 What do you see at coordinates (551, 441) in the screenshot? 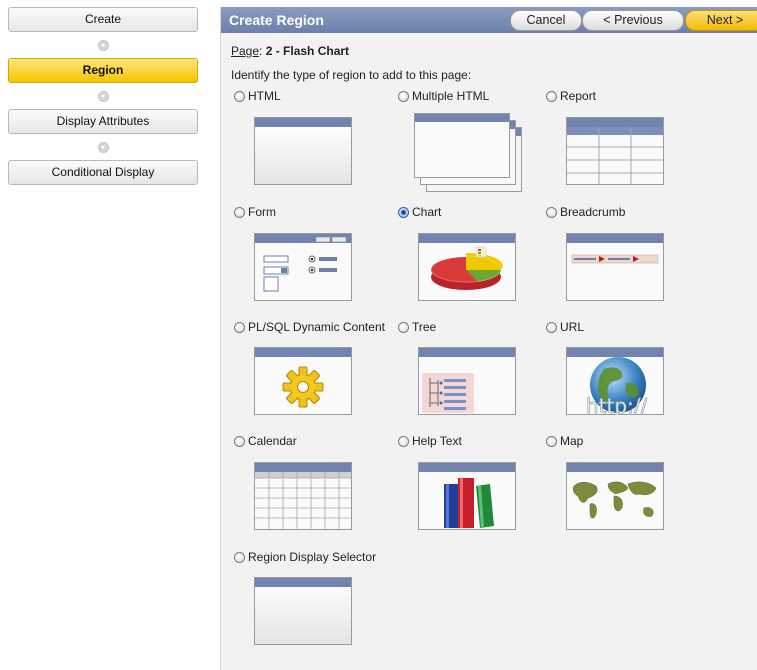
I see `radio-map` at bounding box center [551, 441].